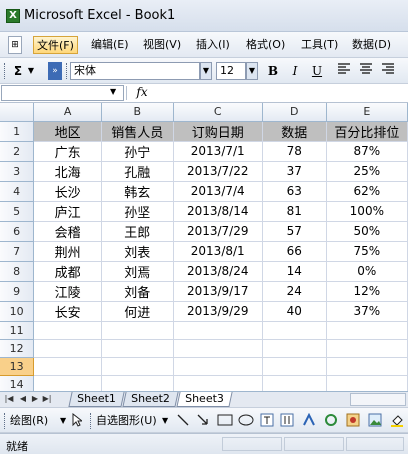  I want to click on underline-button: U, so click(317, 71).